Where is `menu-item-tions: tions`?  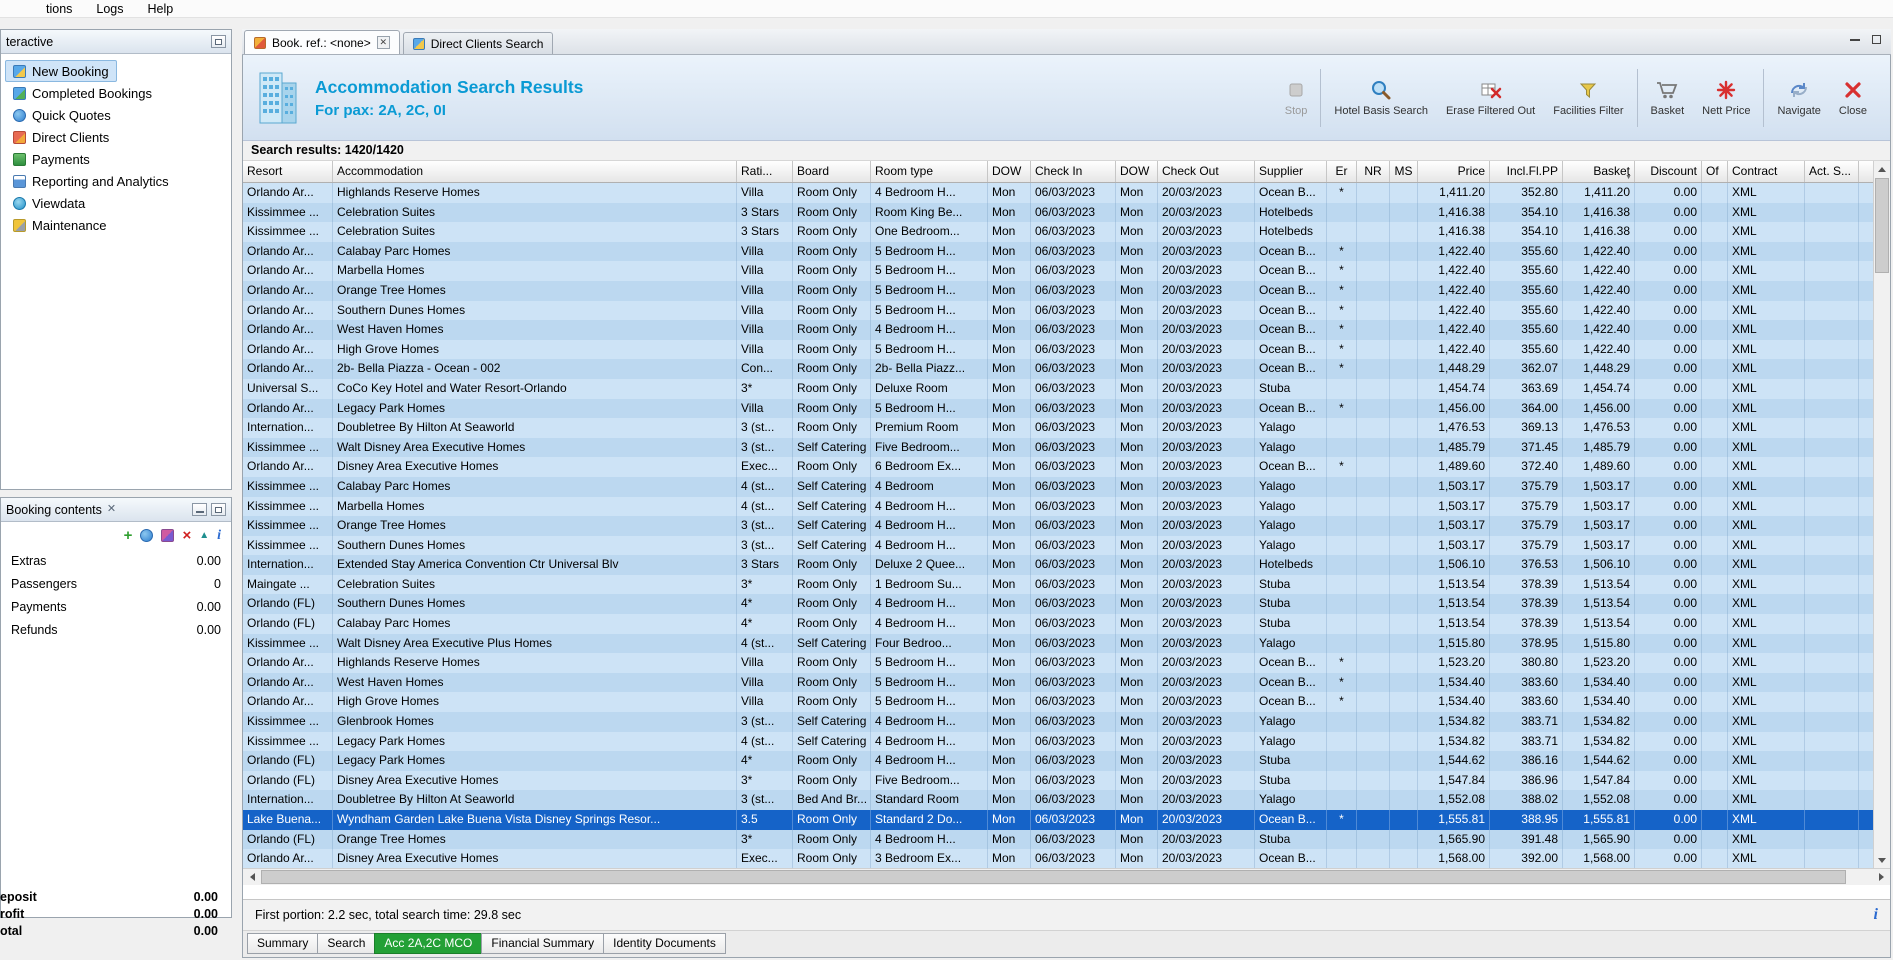 menu-item-tions: tions is located at coordinates (59, 9).